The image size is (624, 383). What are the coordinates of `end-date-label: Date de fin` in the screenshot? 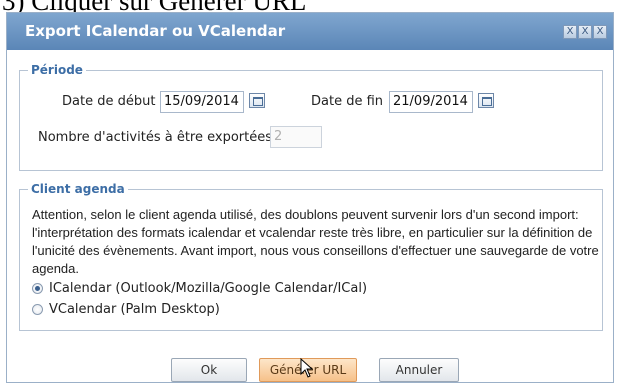 It's located at (347, 101).